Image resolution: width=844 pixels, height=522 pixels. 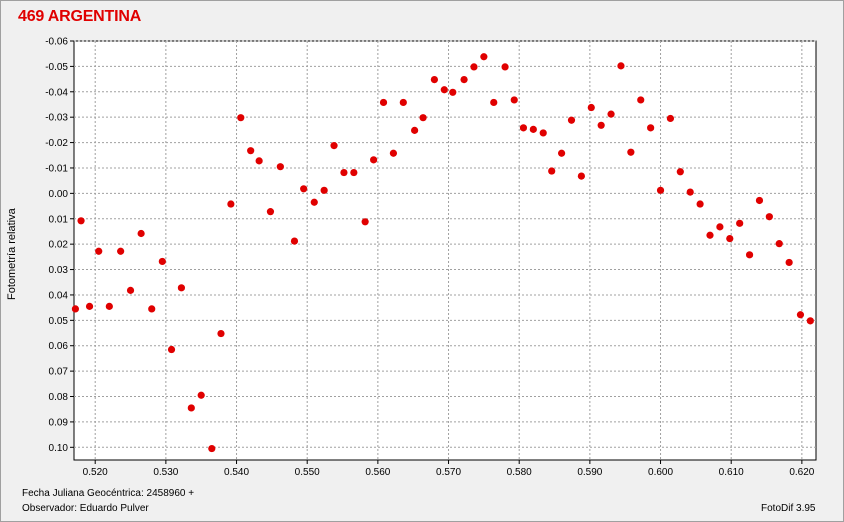 I want to click on y-tick-label: -0.01, so click(x=56, y=168).